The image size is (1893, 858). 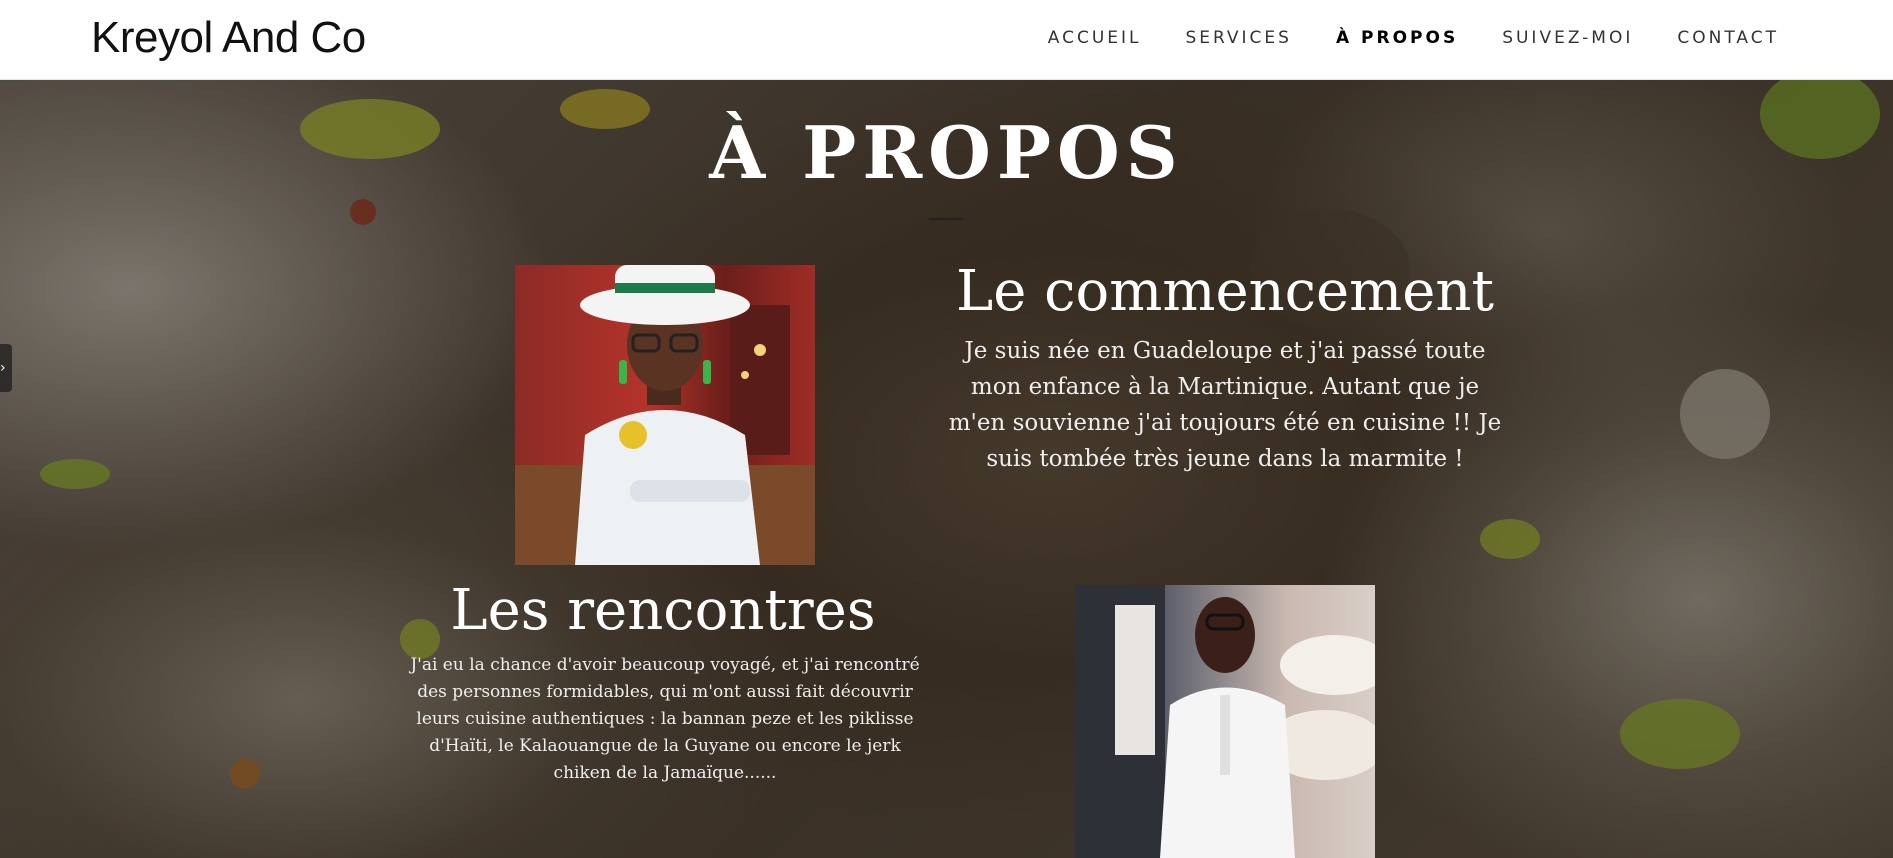 I want to click on page-title: À PROPOS, so click(x=946, y=152).